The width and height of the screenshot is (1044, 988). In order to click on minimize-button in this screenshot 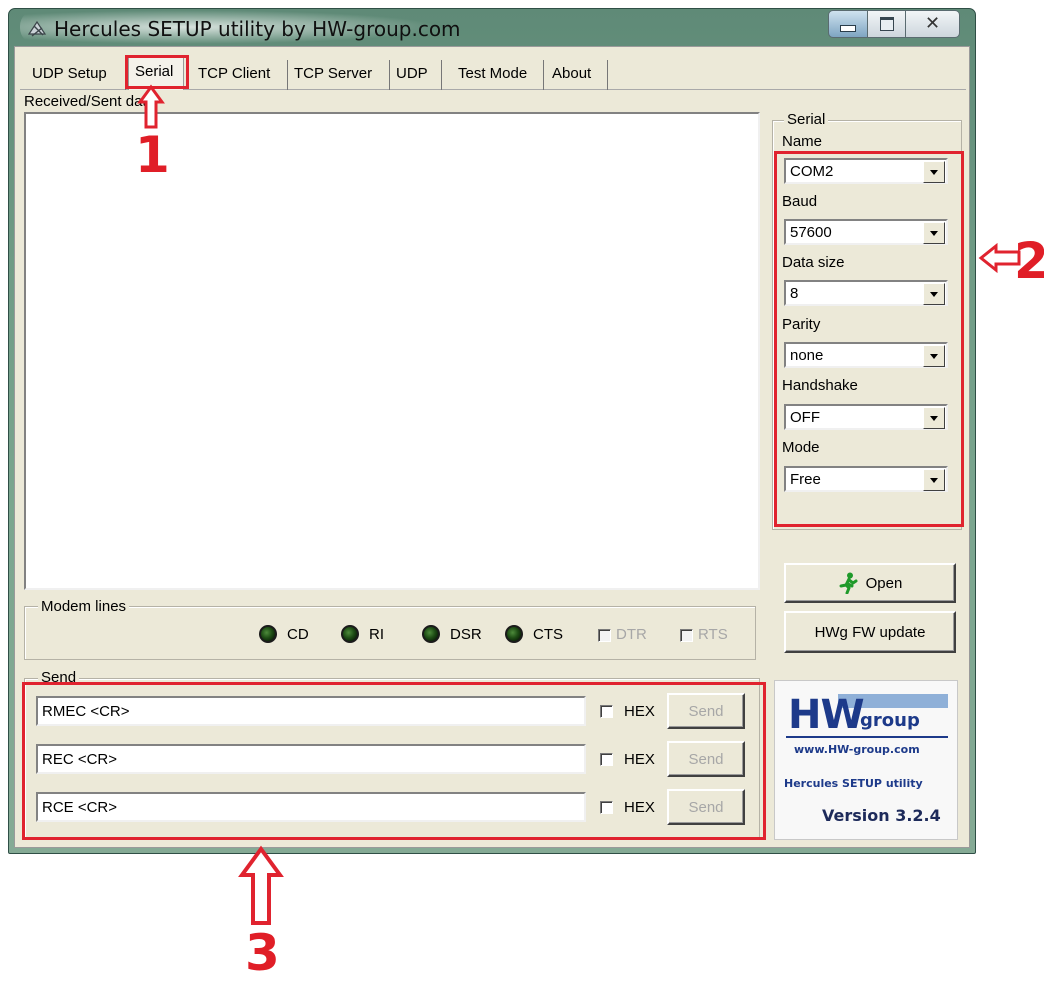, I will do `click(848, 24)`.